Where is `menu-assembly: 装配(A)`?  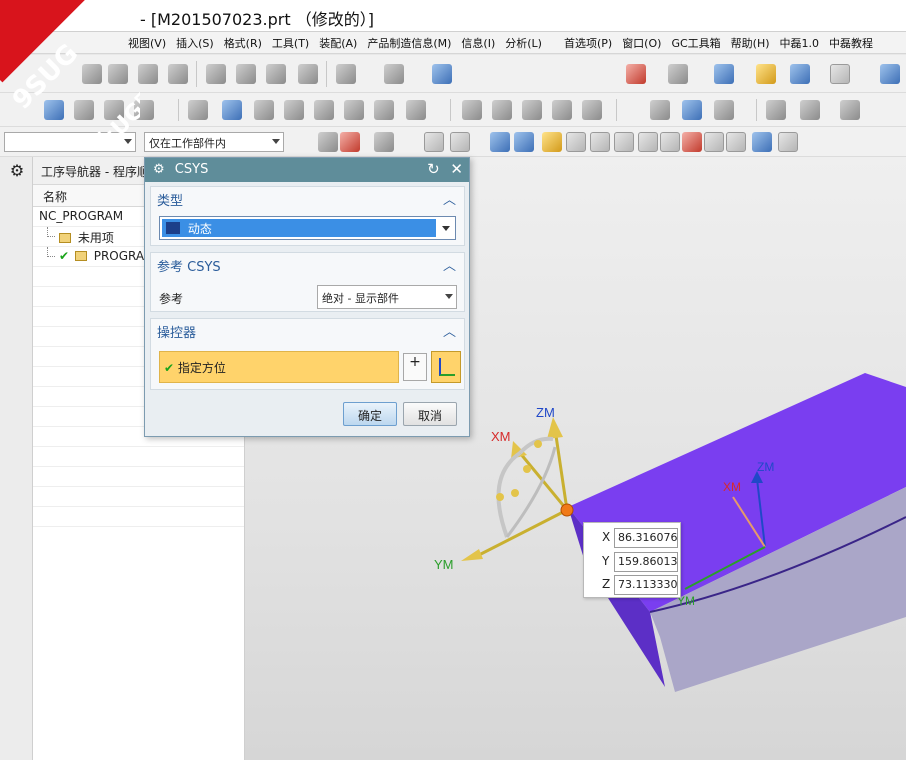 menu-assembly: 装配(A) is located at coordinates (338, 43).